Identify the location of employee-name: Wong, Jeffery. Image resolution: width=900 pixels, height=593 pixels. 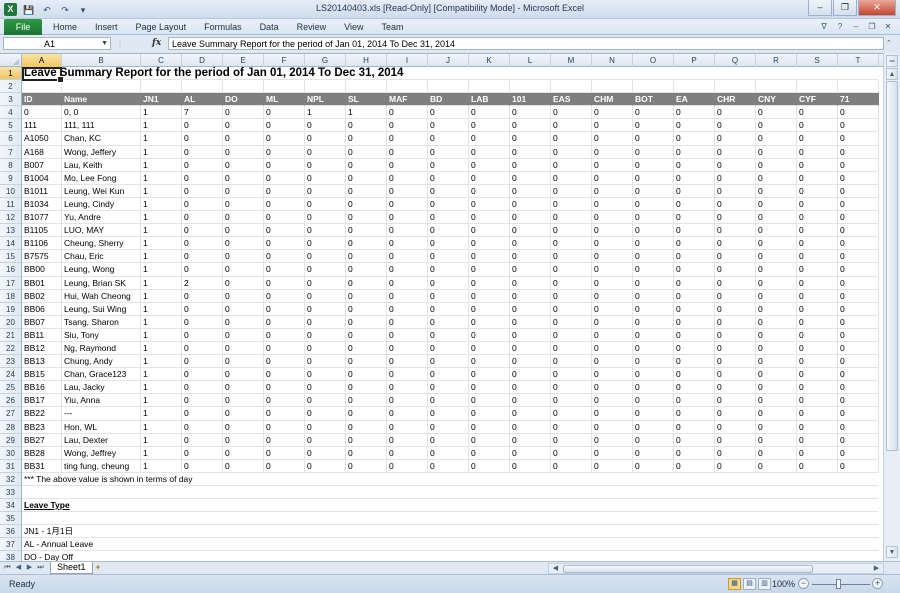
(101, 152).